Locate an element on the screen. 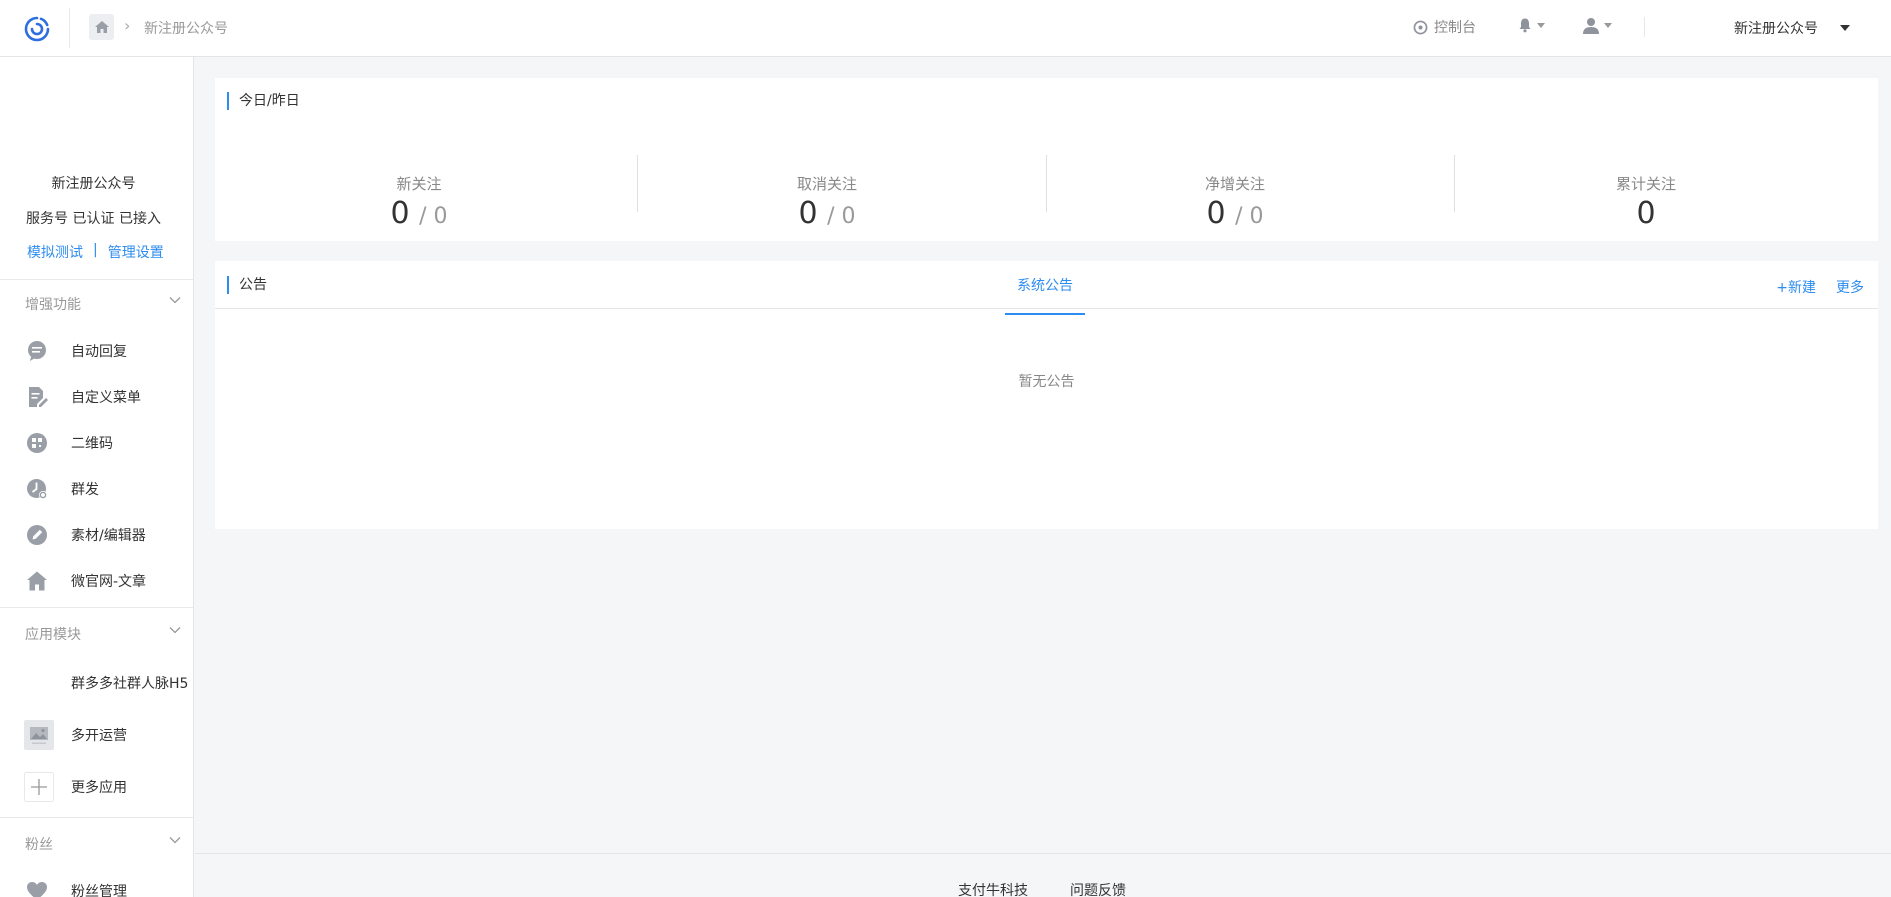  sidebar-item-fans-management: 粉丝管理 is located at coordinates (96, 884).